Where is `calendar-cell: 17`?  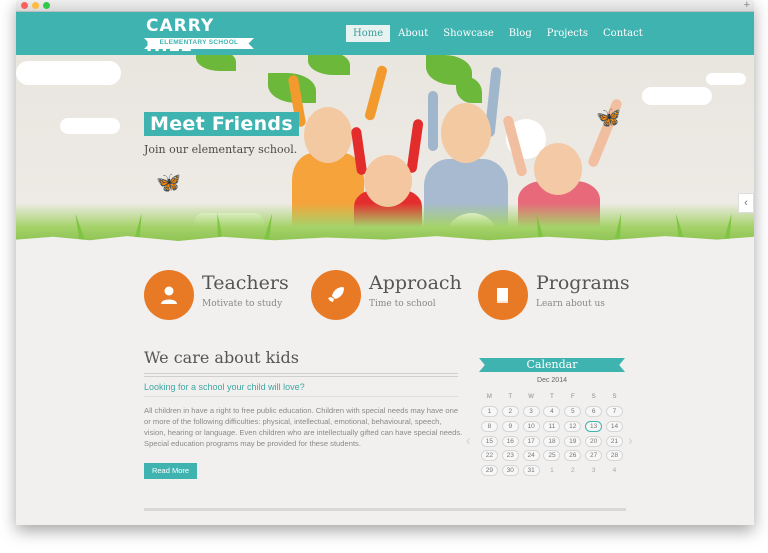 calendar-cell: 17 is located at coordinates (531, 441).